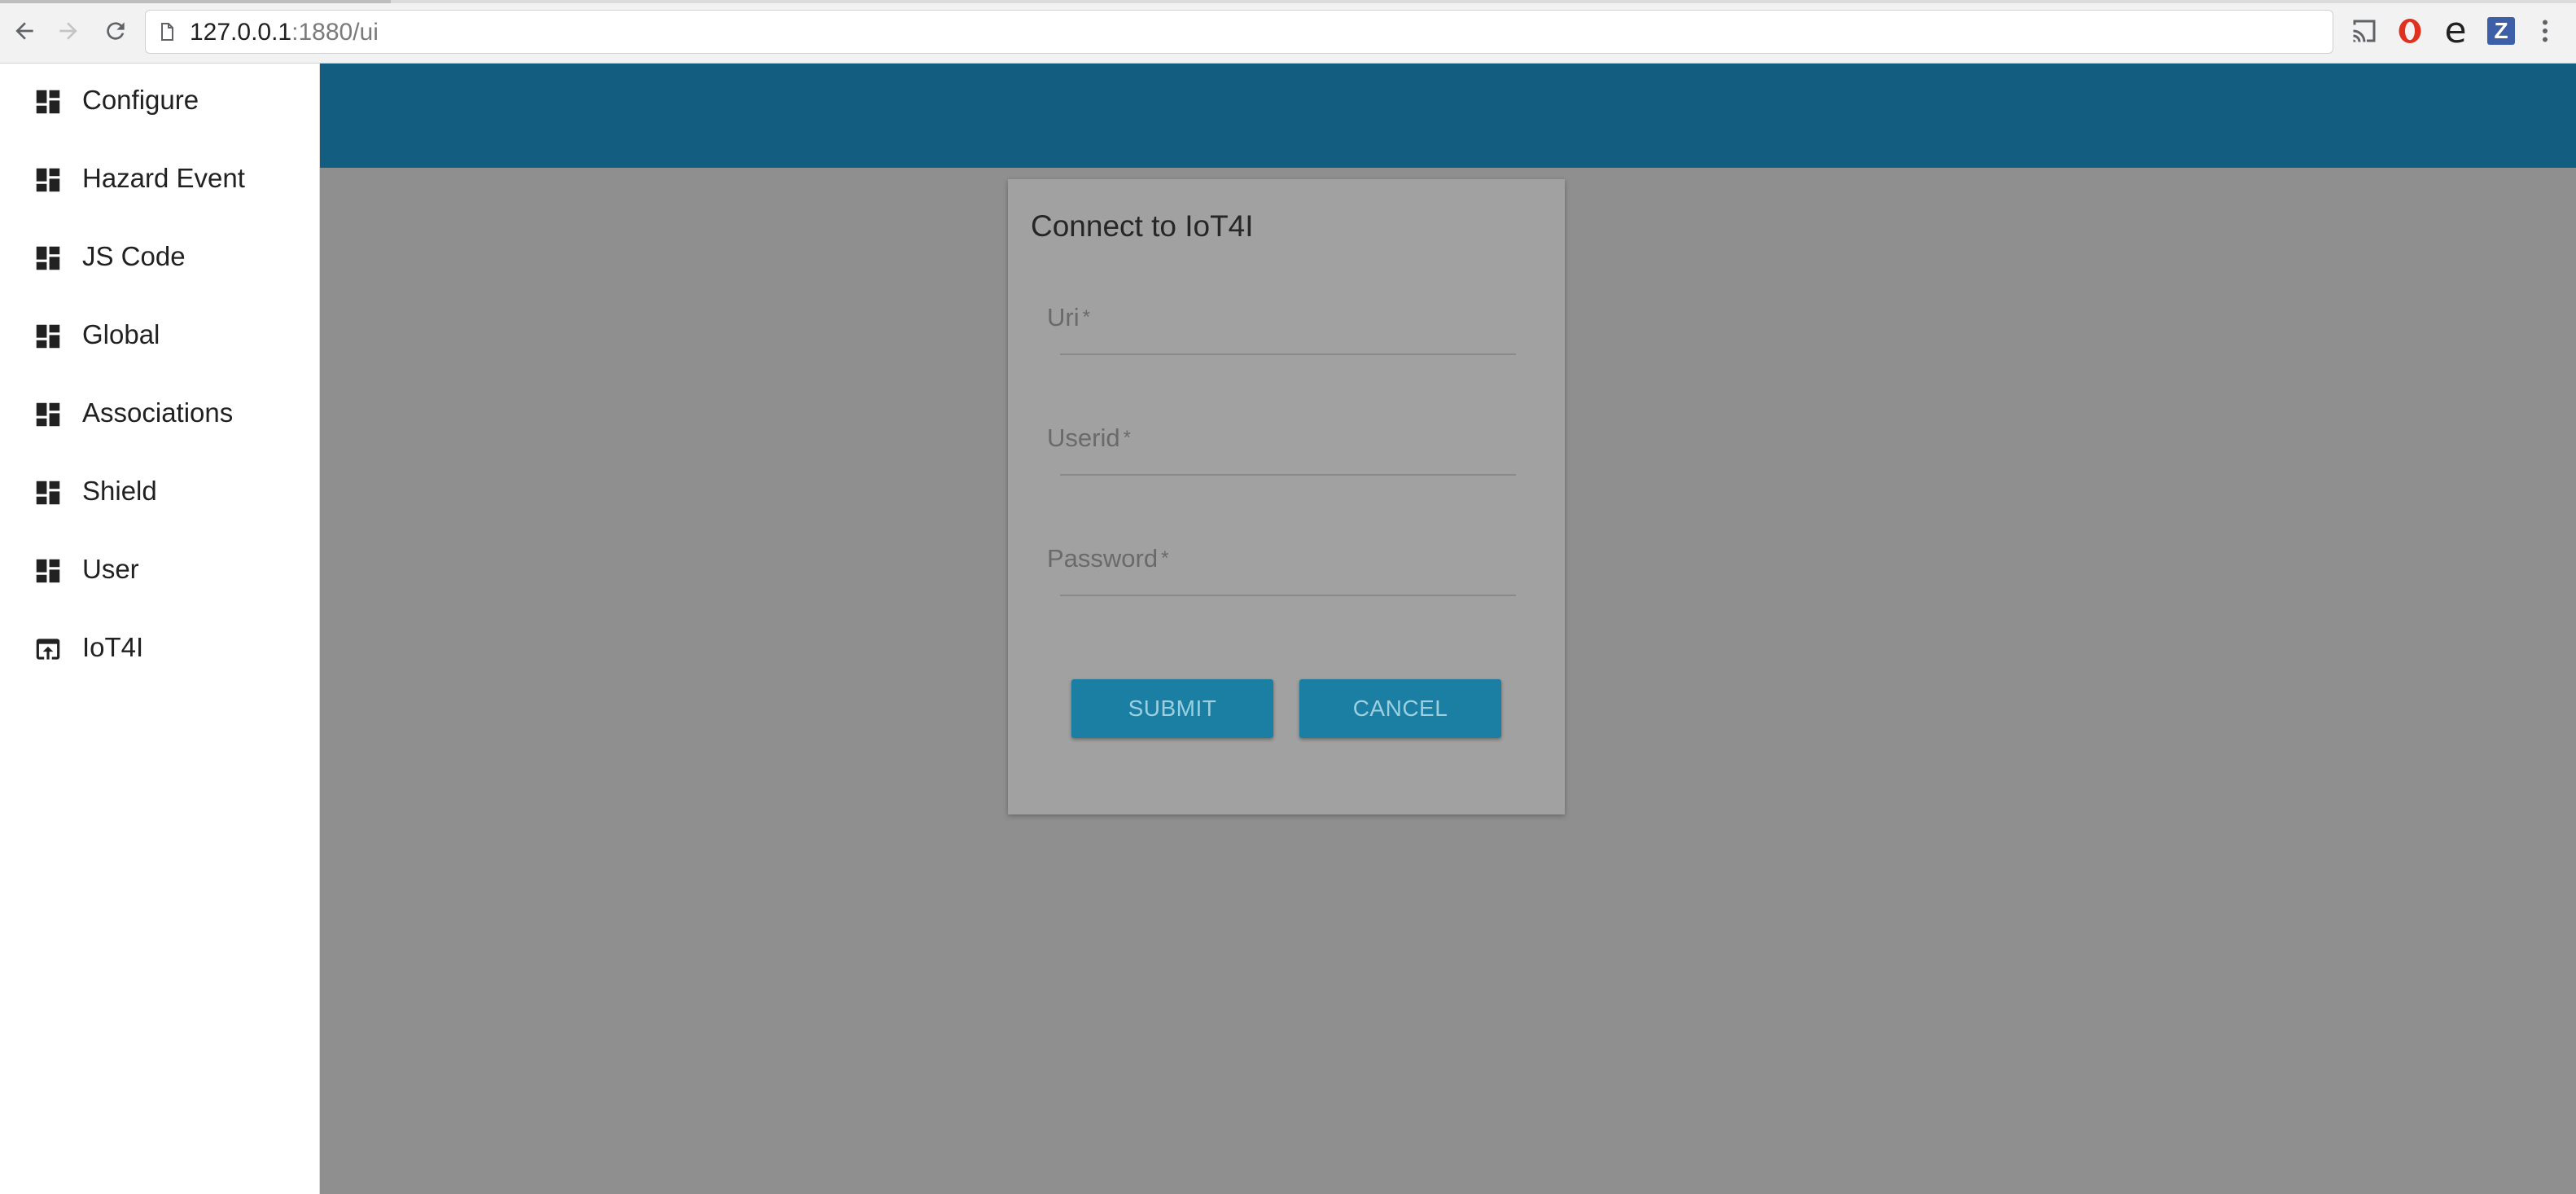  I want to click on uri-input, so click(1293, 322).